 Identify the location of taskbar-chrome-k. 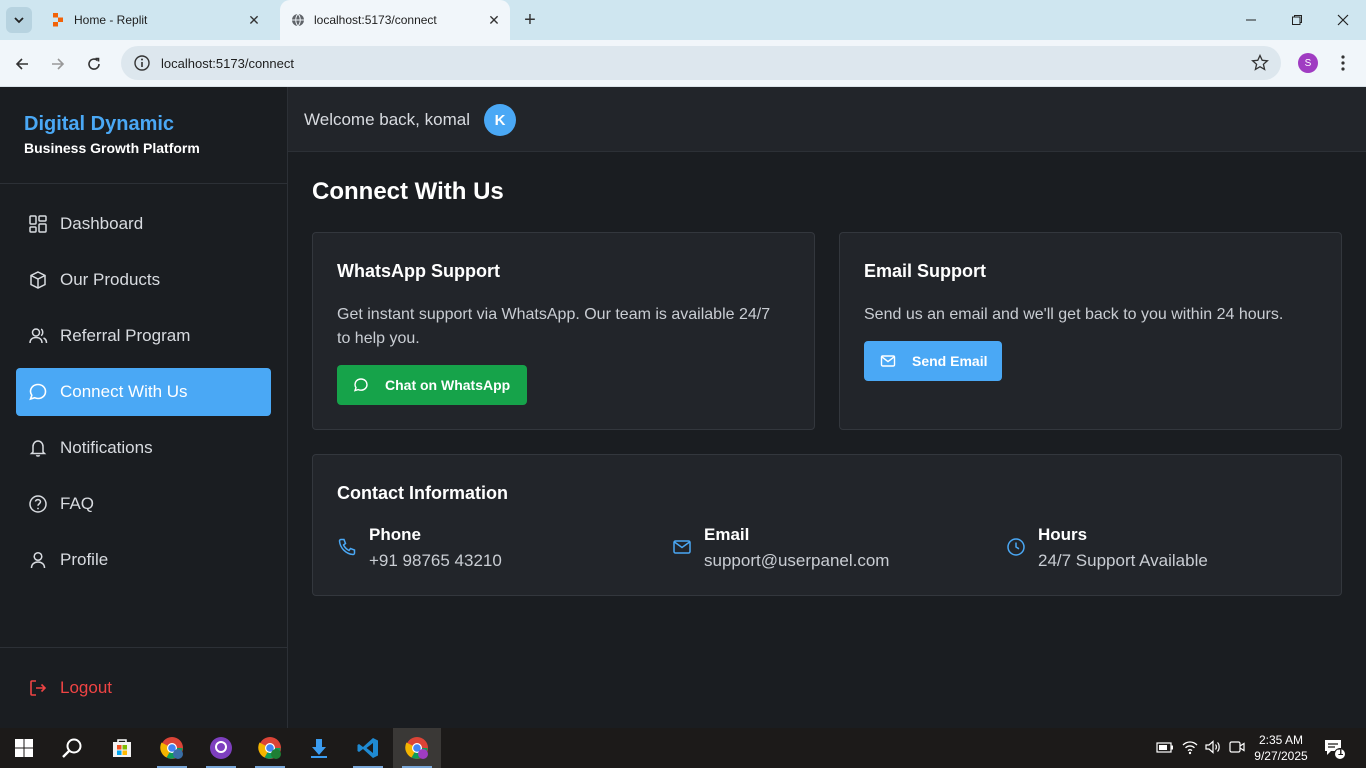
(270, 748).